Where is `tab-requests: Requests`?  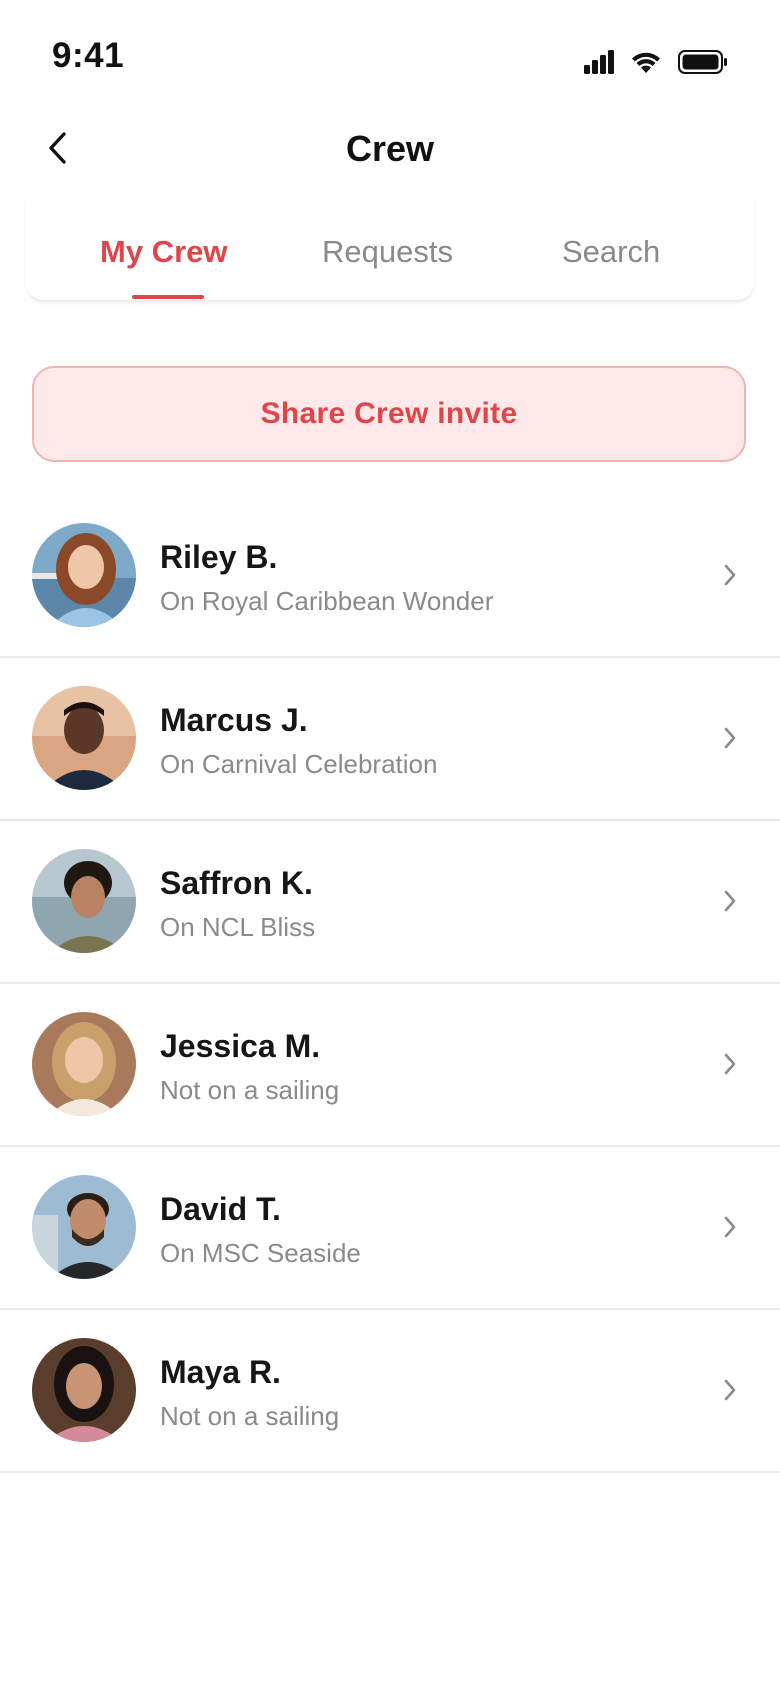 tab-requests: Requests is located at coordinates (387, 252).